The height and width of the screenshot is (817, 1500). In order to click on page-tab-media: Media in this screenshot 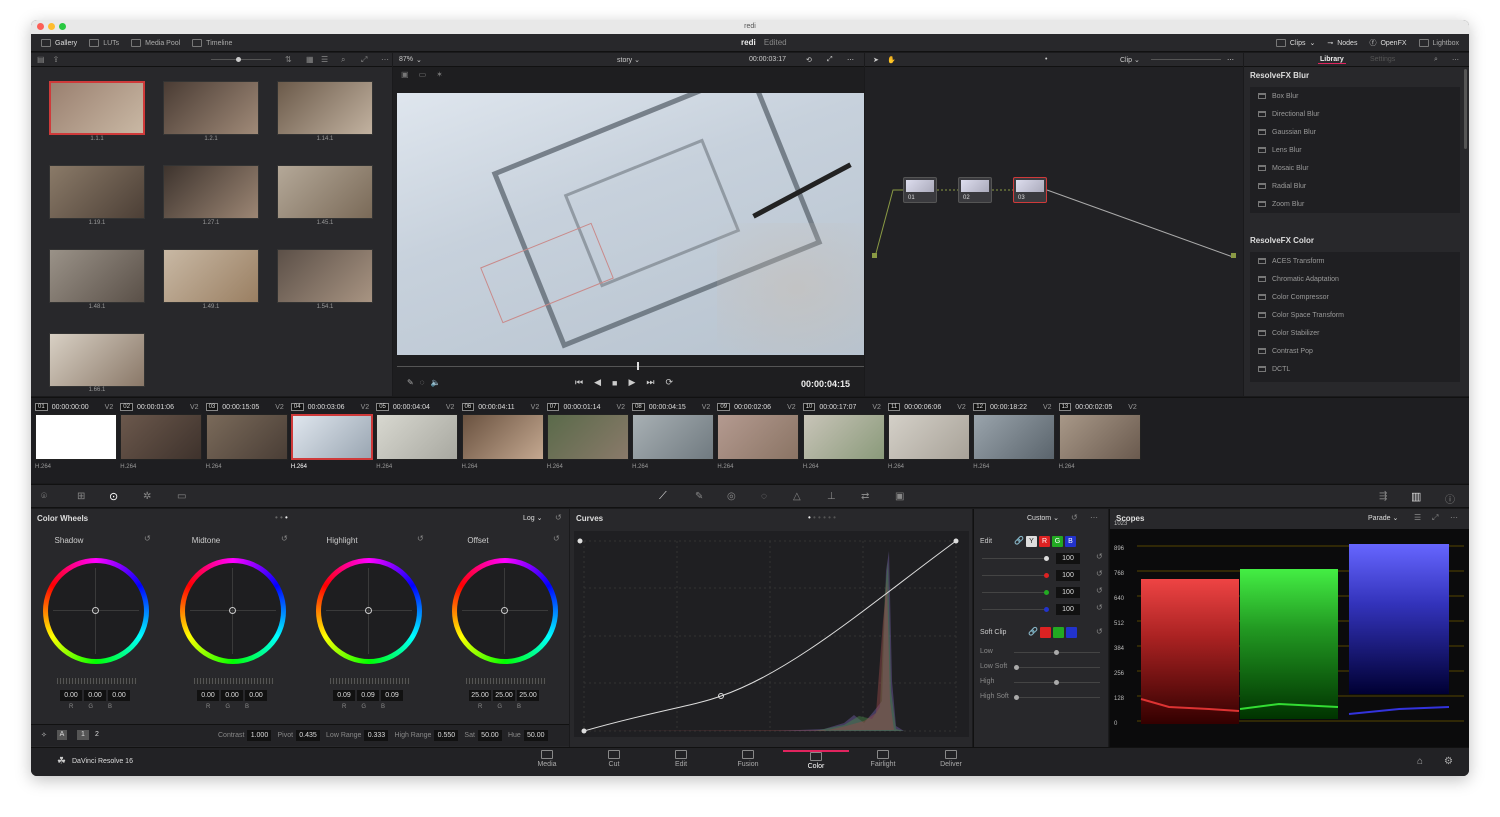, I will do `click(547, 759)`.